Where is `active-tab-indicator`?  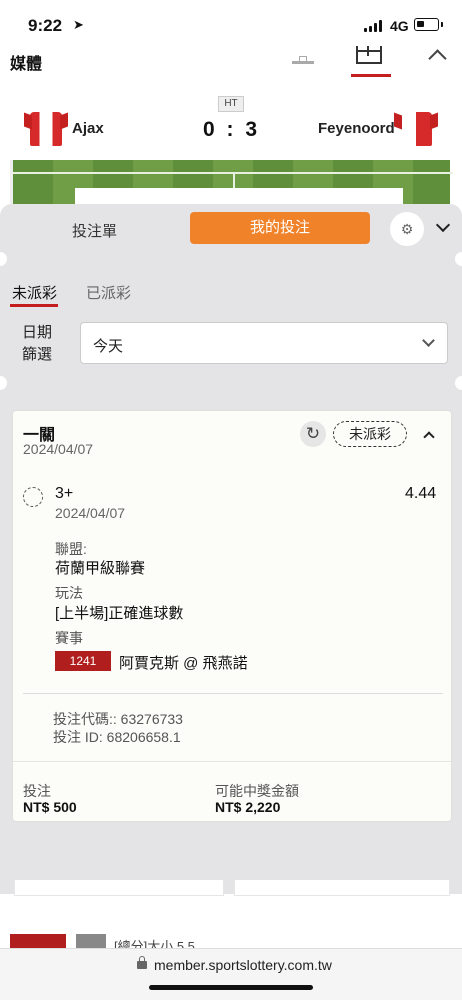 active-tab-indicator is located at coordinates (371, 75).